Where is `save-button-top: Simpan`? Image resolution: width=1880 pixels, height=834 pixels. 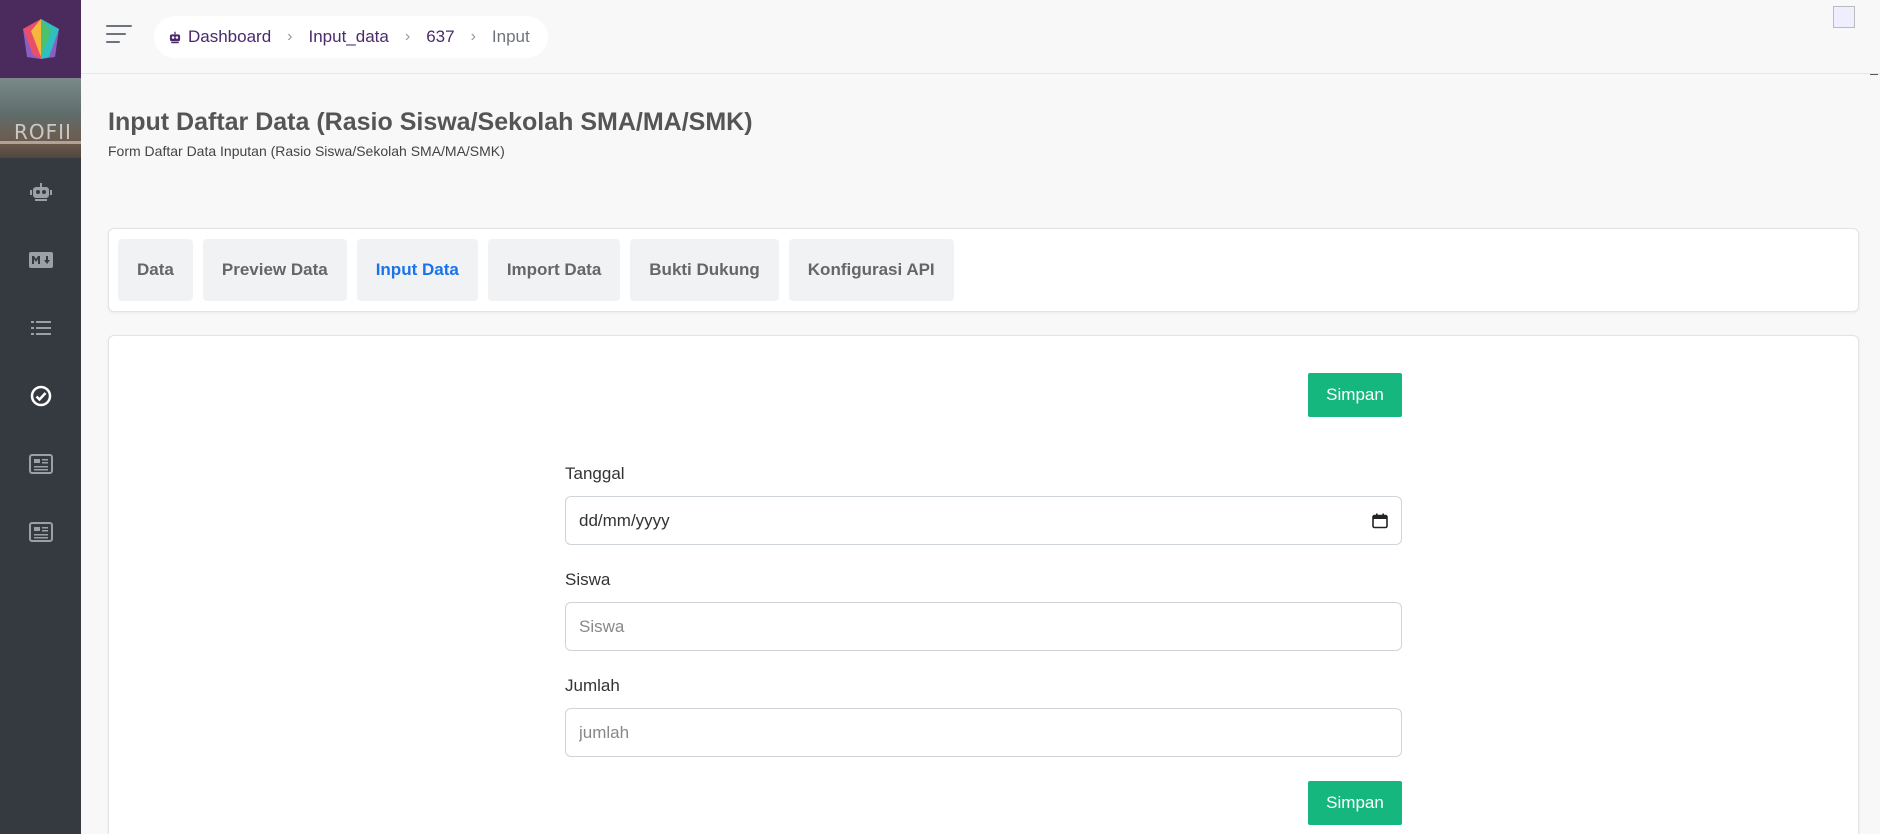
save-button-top: Simpan is located at coordinates (1355, 395).